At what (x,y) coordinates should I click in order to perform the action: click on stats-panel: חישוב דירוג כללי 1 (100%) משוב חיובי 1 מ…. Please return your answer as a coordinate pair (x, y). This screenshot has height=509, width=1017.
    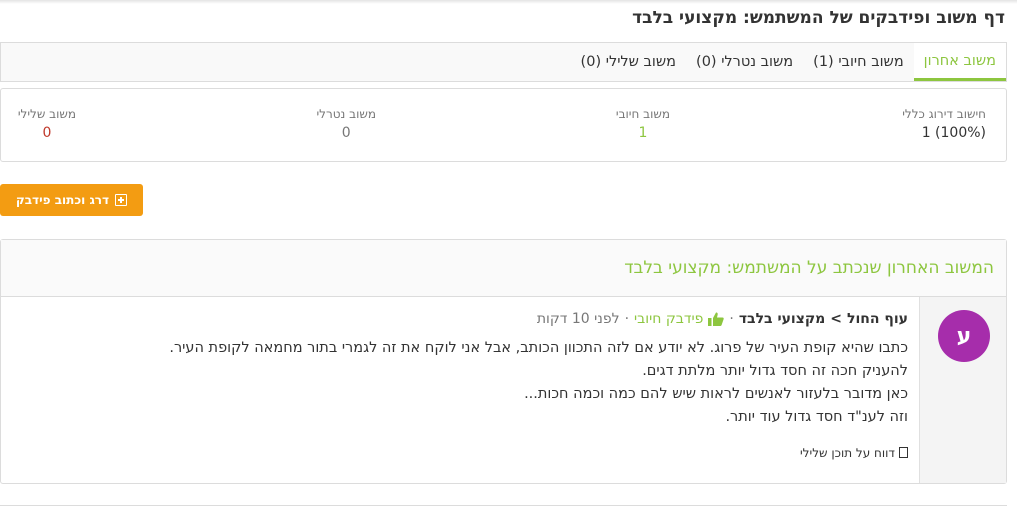
    Looking at the image, I should click on (503, 125).